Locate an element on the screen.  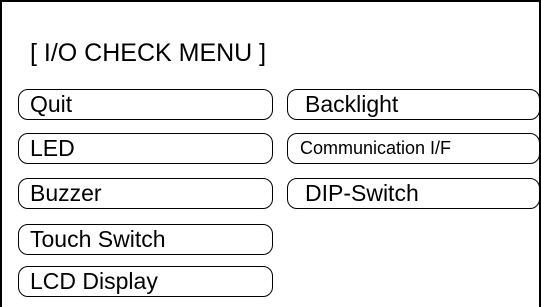
communication-if-button: Communication I/F is located at coordinates (413, 148).